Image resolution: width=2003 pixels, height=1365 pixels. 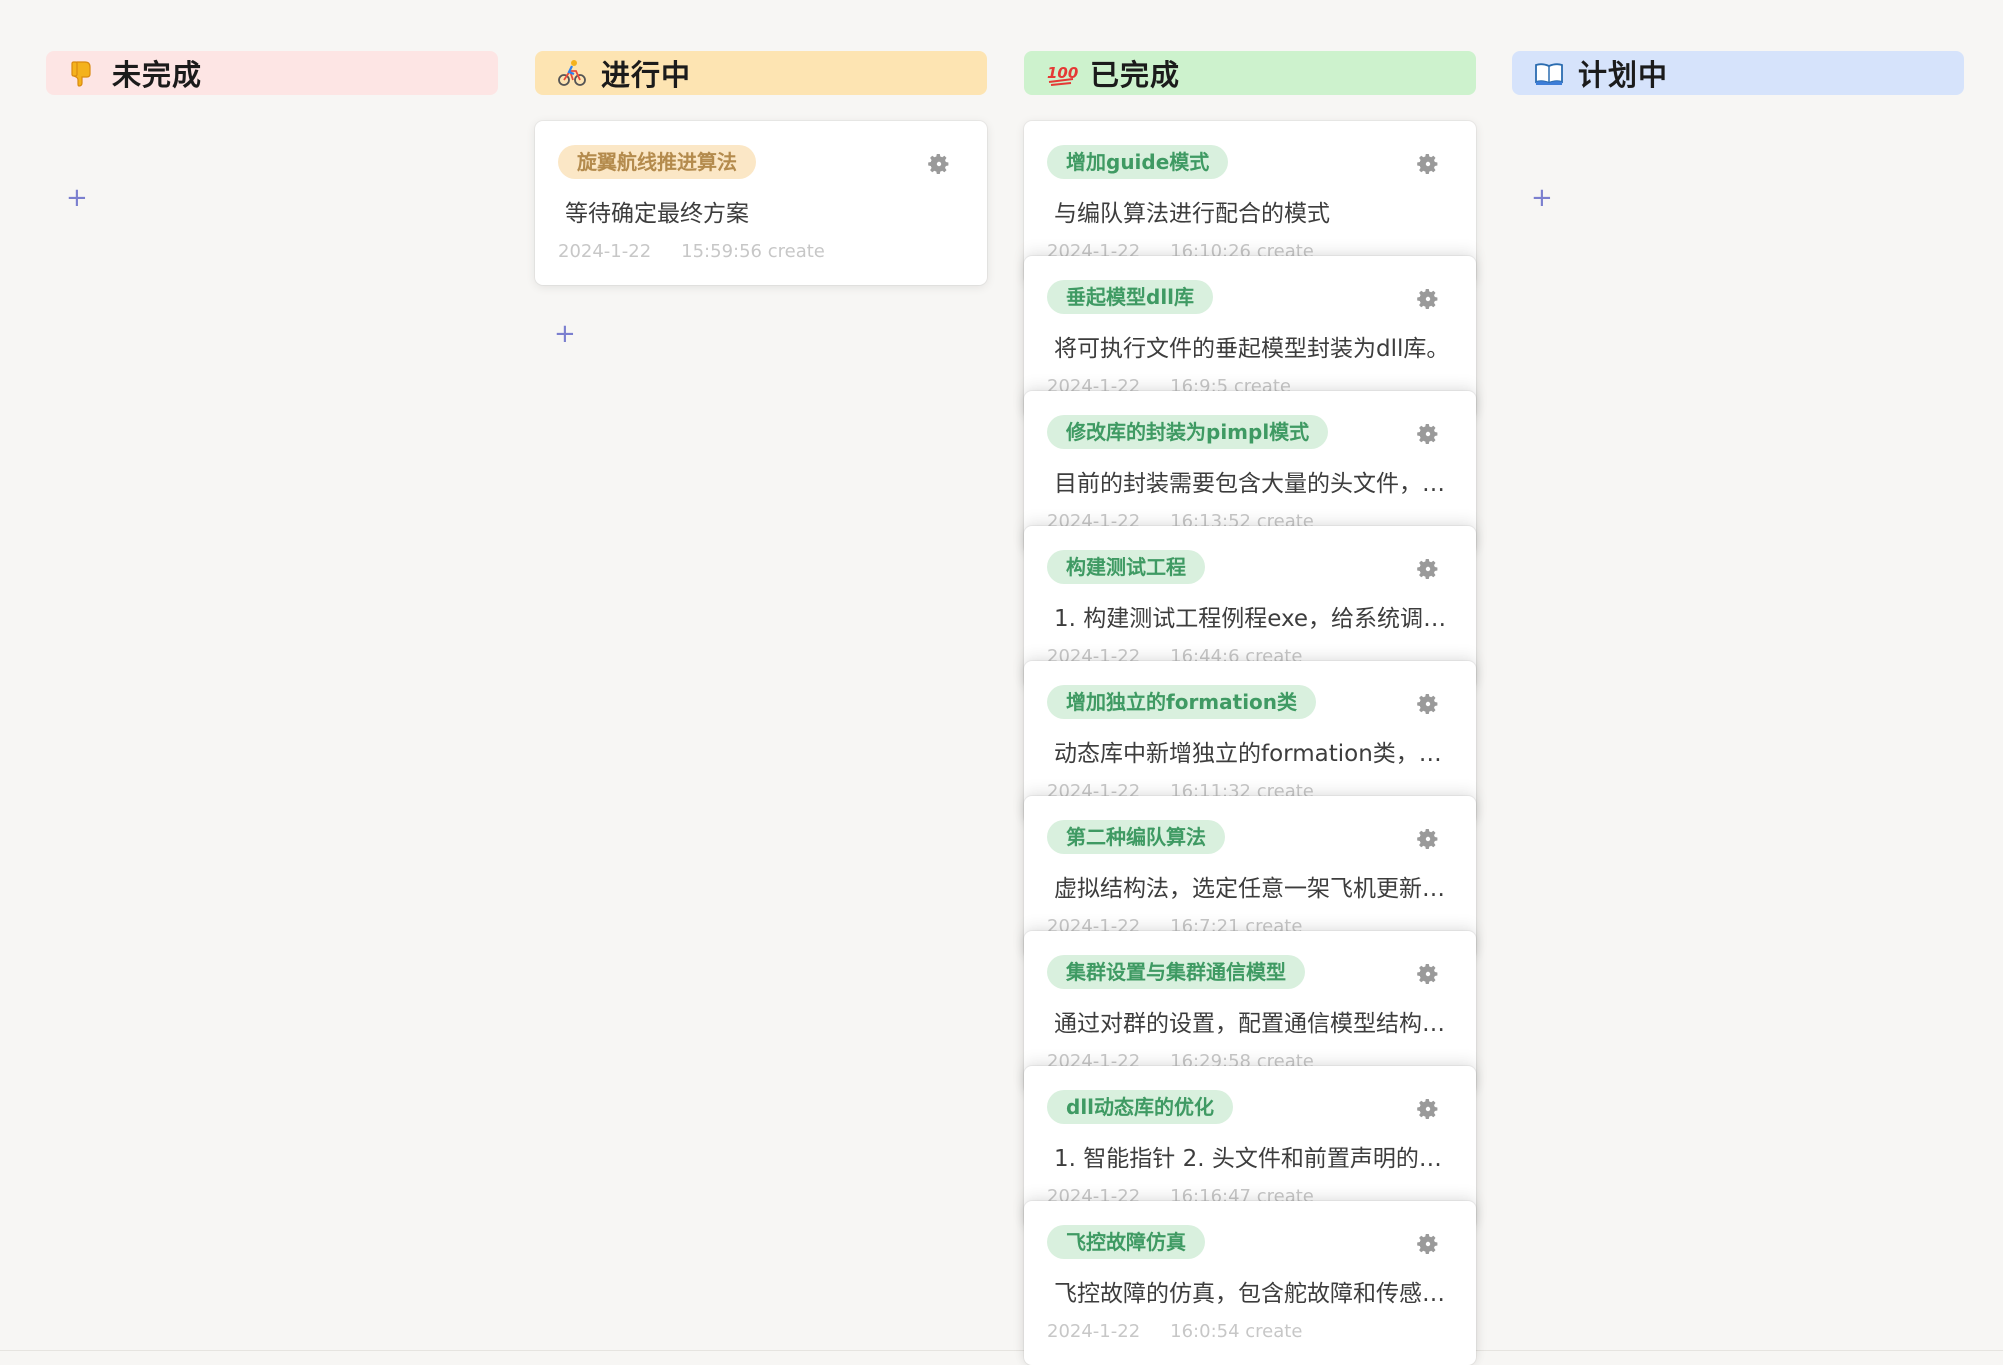 I want to click on column-title: 进行中, so click(x=646, y=75).